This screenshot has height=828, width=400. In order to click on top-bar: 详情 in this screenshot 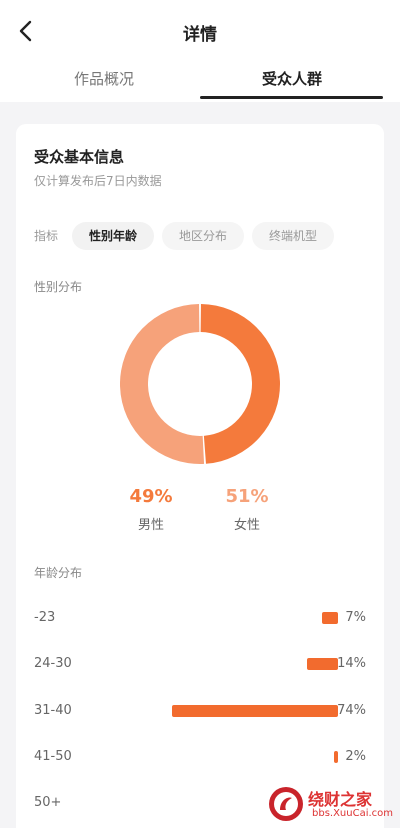, I will do `click(200, 32)`.